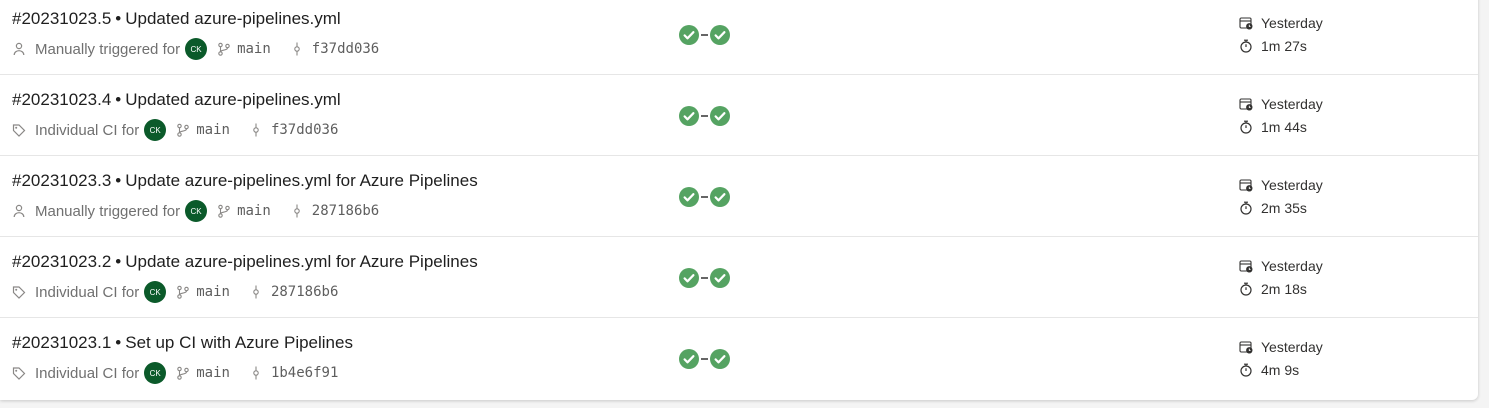  What do you see at coordinates (175, 292) in the screenshot?
I see `run-meta: Individual CI for CK main 287186b6` at bounding box center [175, 292].